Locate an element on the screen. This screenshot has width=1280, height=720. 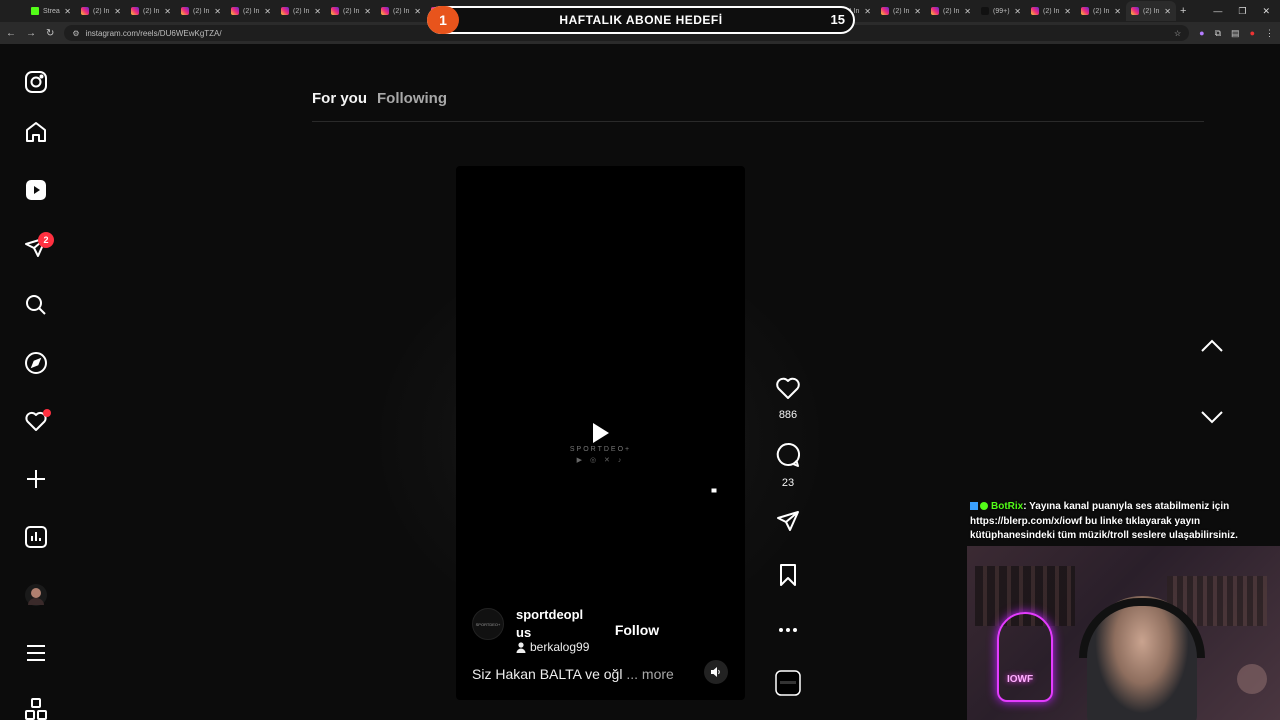
reels-icon is located at coordinates (36, 190).